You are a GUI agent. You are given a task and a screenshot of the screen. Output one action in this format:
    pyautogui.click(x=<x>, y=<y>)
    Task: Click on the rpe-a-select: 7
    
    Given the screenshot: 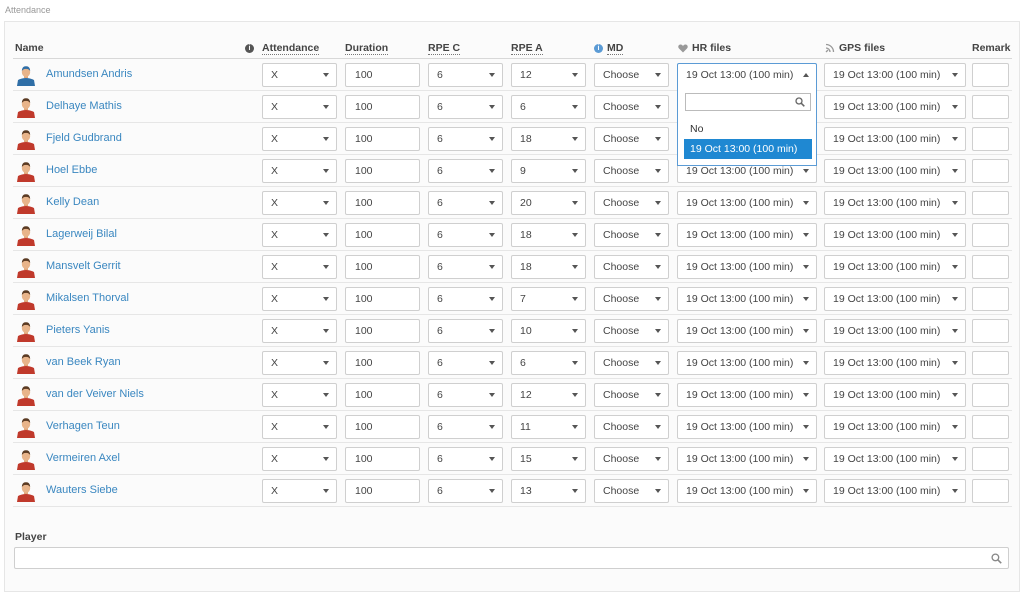 What is the action you would take?
    pyautogui.click(x=548, y=299)
    